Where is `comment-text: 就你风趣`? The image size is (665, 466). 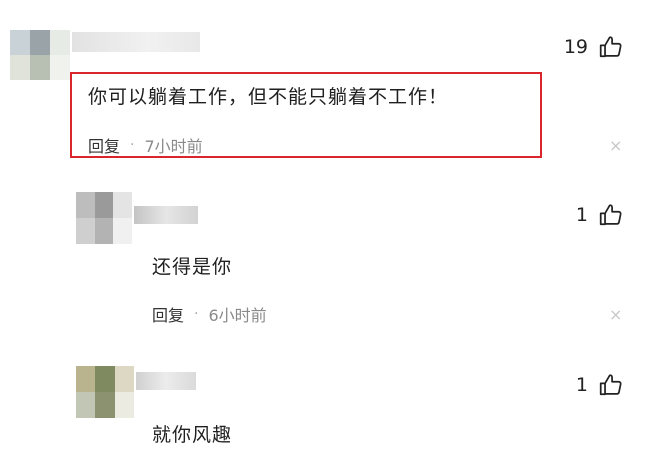
comment-text: 就你风趣 is located at coordinates (192, 435).